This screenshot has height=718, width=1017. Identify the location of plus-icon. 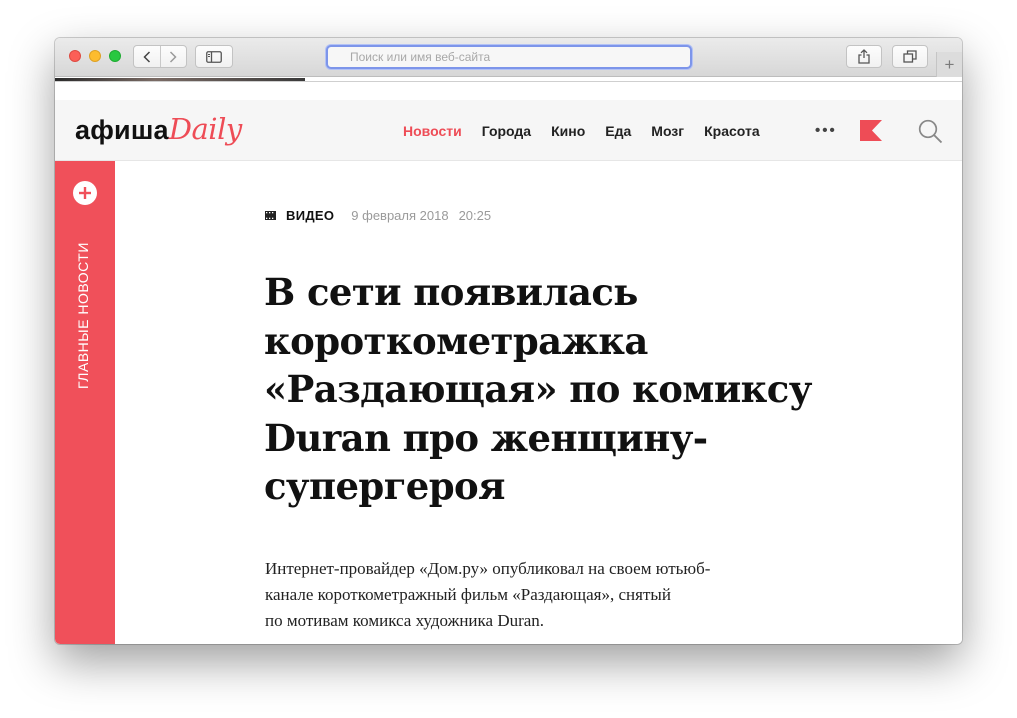
(85, 193).